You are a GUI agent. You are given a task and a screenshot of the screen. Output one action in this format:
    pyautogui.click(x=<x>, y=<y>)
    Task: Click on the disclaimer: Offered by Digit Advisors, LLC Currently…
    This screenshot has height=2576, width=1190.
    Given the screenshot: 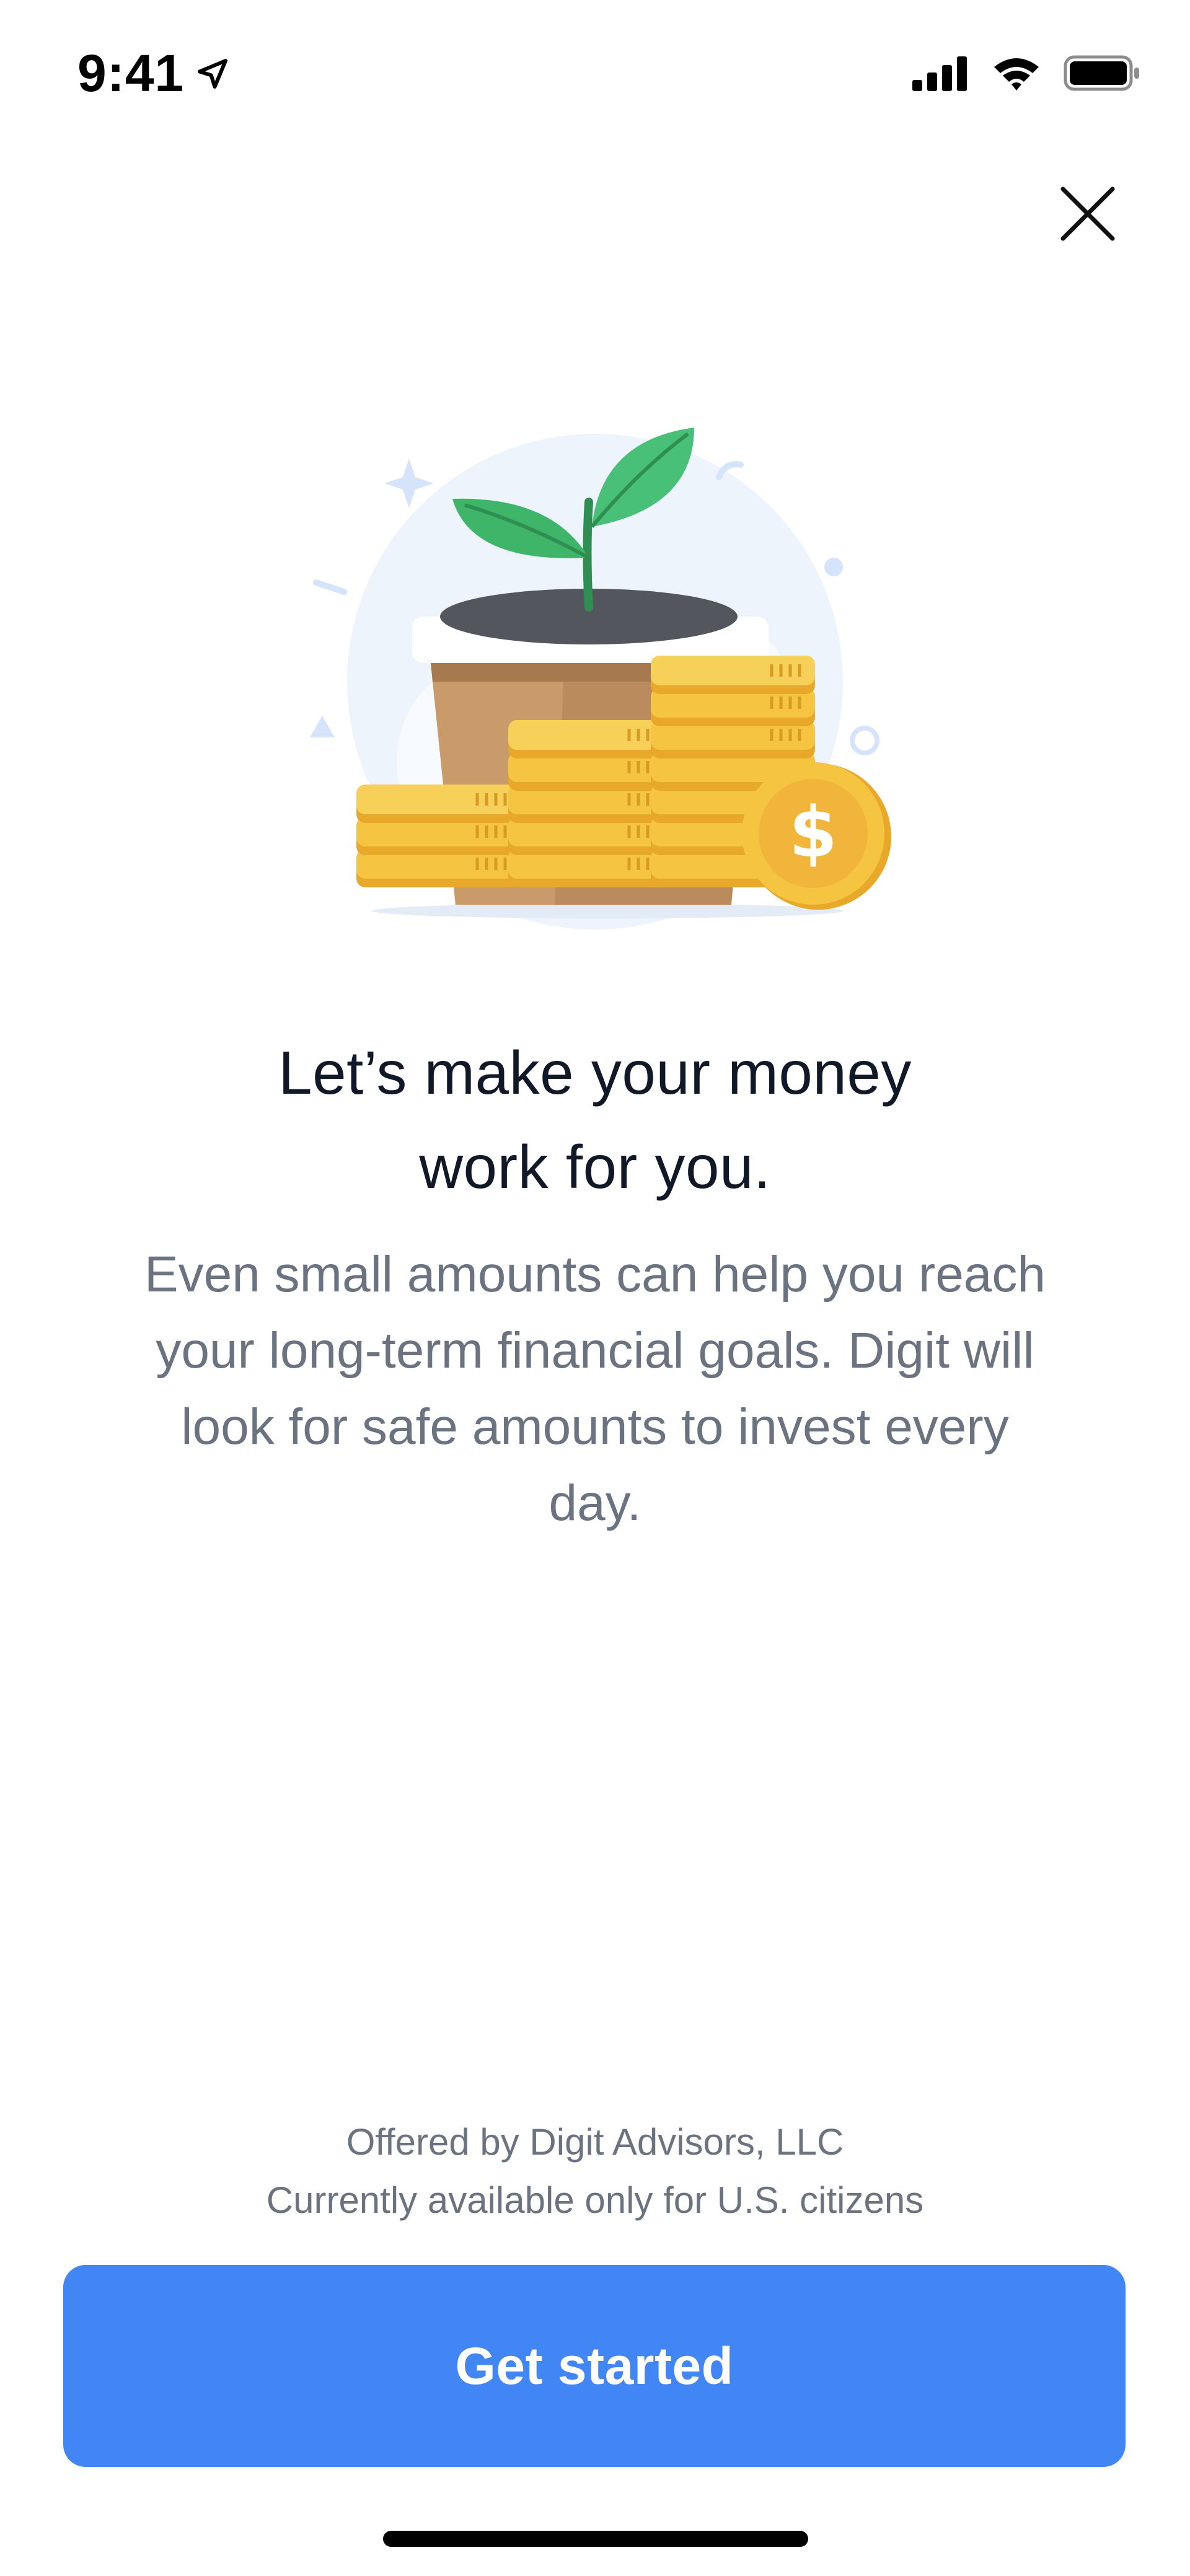 What is the action you would take?
    pyautogui.click(x=595, y=2171)
    